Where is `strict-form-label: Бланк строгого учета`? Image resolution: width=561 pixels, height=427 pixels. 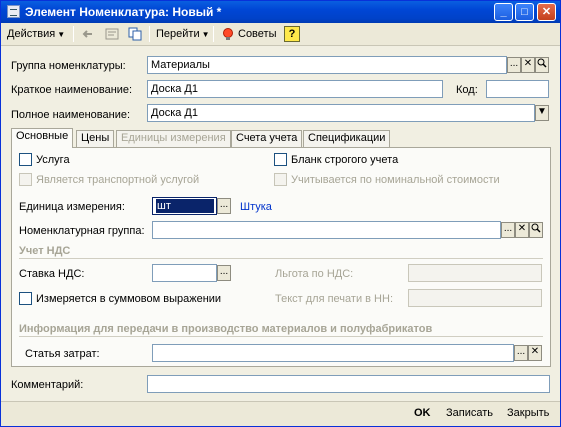 strict-form-label: Бланк строгого учета is located at coordinates (345, 160).